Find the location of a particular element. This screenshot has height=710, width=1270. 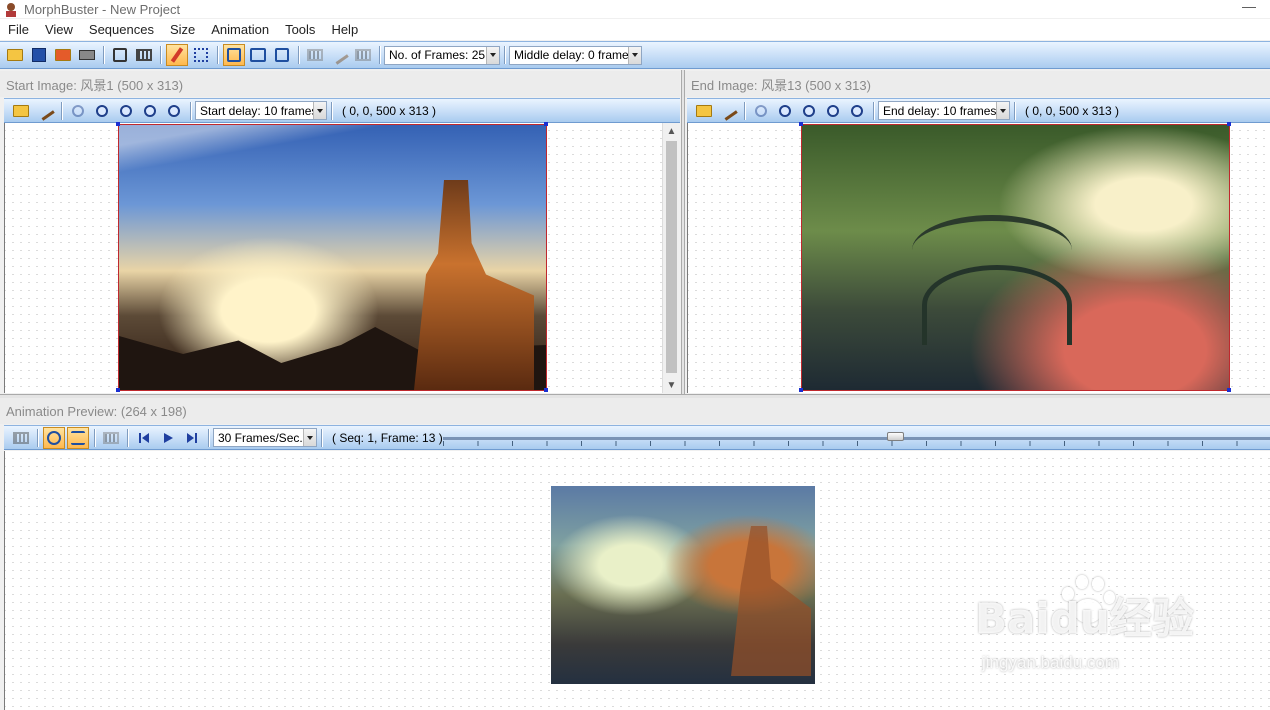

open-folder-icon is located at coordinates (21, 110).